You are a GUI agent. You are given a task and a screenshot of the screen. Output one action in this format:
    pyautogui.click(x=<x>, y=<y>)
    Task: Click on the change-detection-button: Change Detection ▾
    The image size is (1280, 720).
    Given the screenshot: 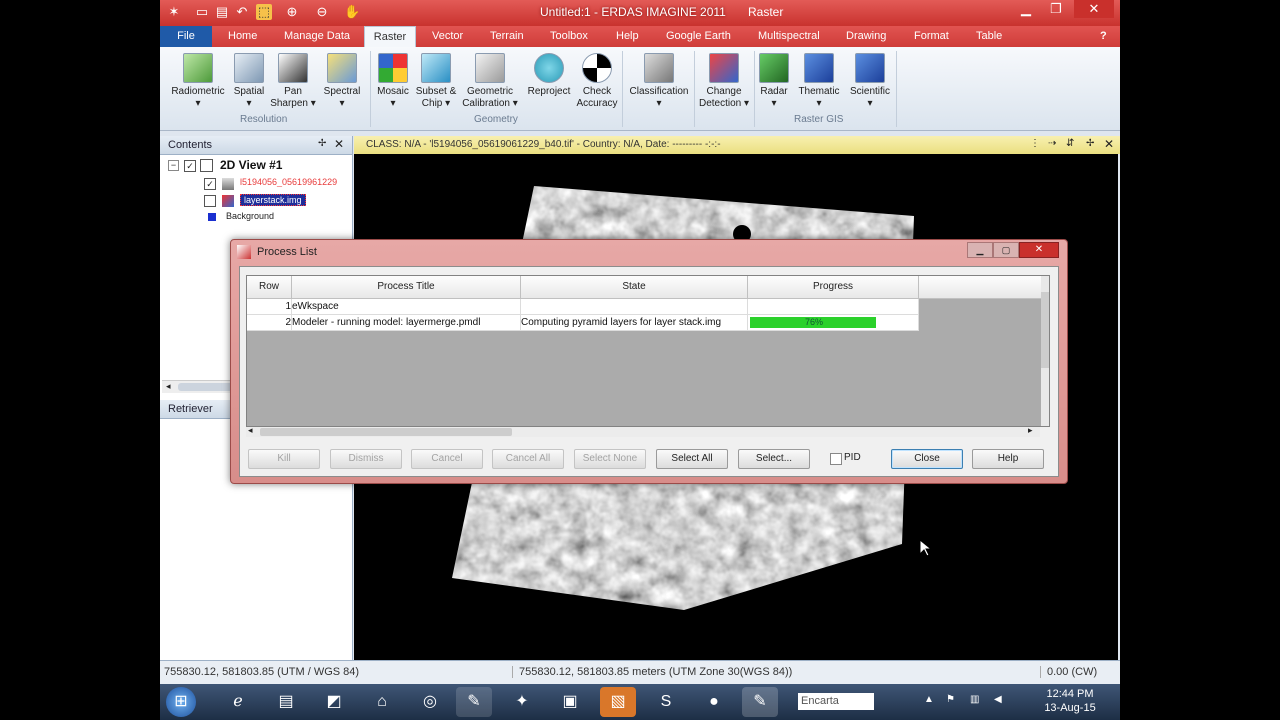 What is the action you would take?
    pyautogui.click(x=724, y=81)
    